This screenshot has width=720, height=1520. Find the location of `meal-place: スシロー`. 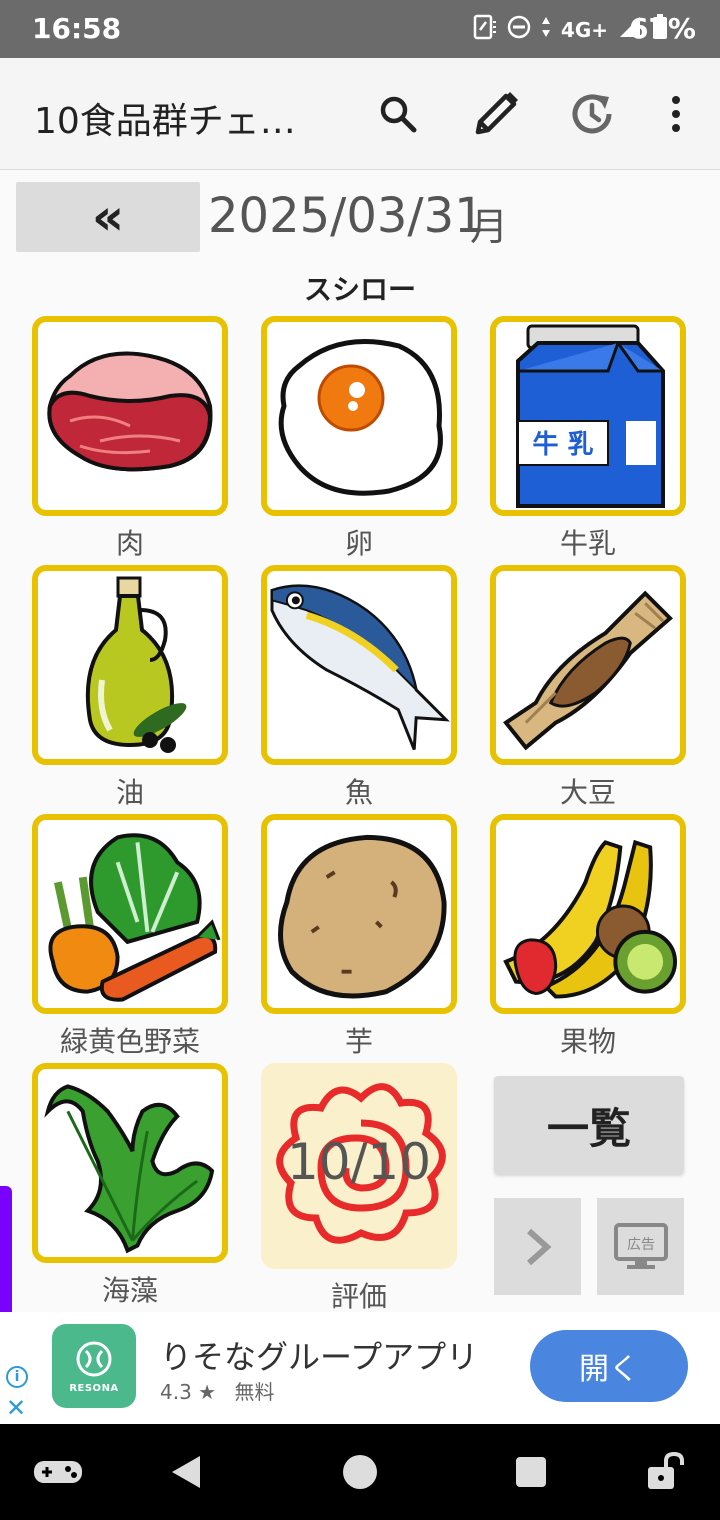

meal-place: スシロー is located at coordinates (359, 289).